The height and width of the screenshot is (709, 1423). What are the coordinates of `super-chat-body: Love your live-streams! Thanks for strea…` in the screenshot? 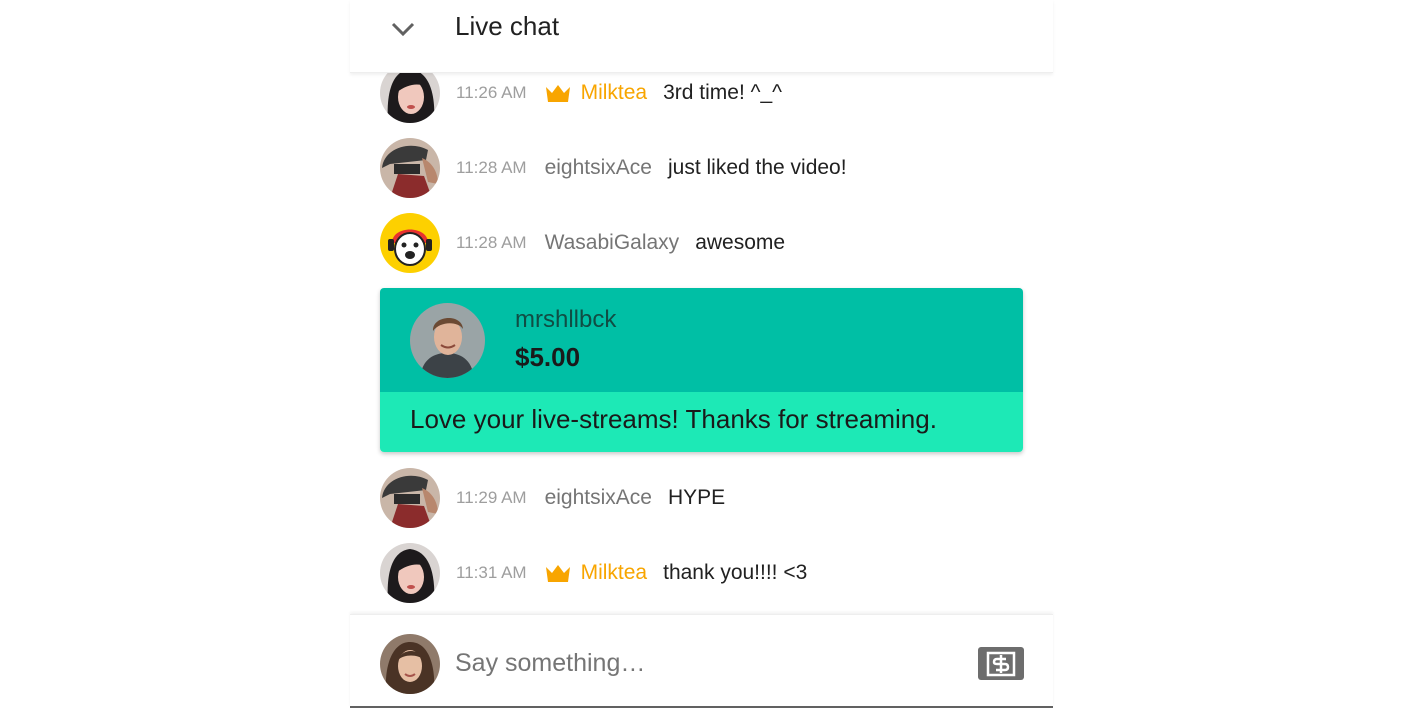 It's located at (701, 422).